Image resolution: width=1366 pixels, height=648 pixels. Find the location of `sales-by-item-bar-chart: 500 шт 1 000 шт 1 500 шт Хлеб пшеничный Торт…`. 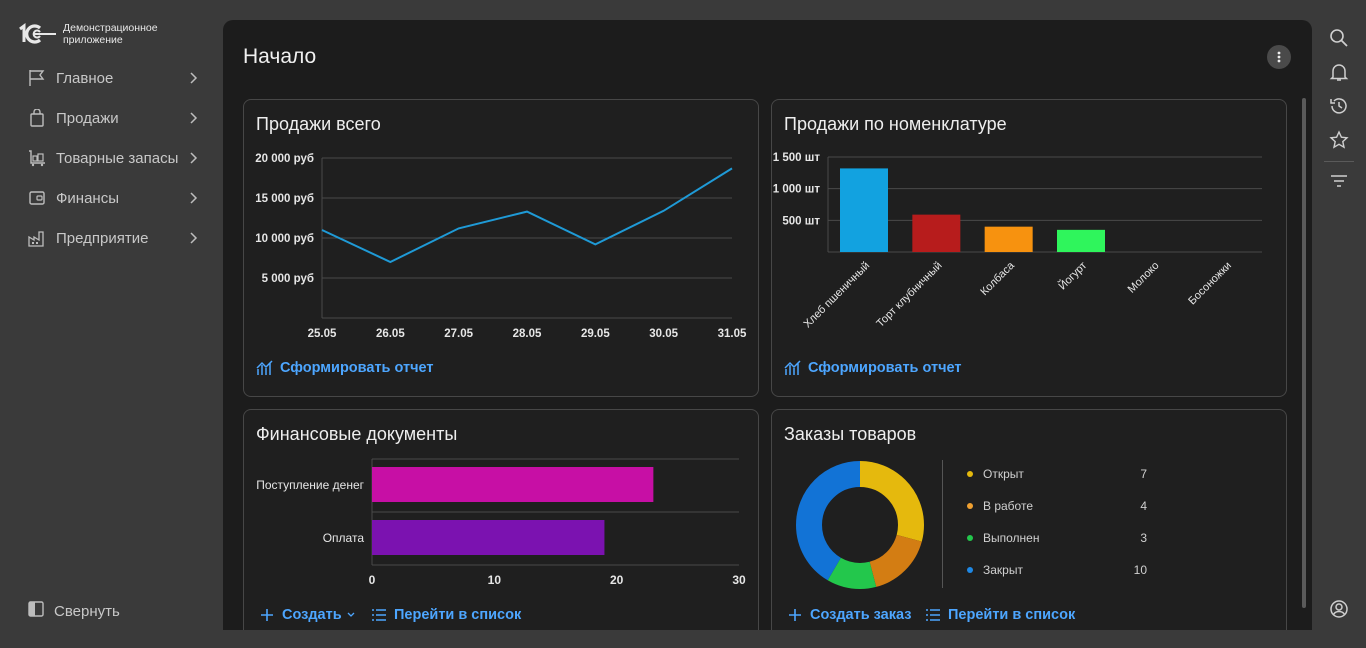

sales-by-item-bar-chart: 500 шт 1 000 шт 1 500 шт Хлеб пшеничный Торт… is located at coordinates (1017, 241).